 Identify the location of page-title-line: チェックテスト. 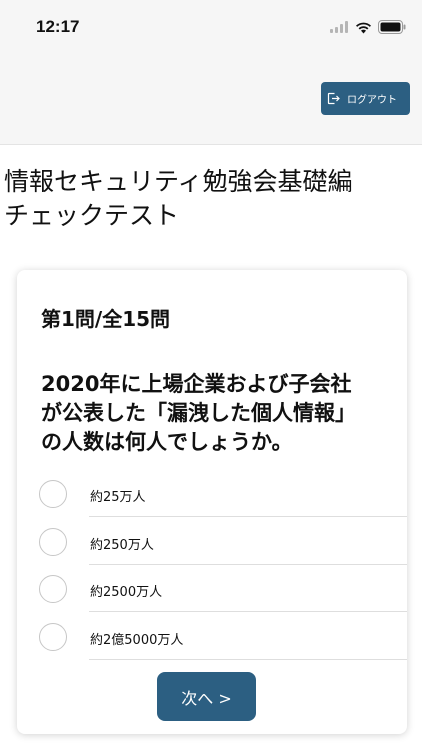
(92, 215).